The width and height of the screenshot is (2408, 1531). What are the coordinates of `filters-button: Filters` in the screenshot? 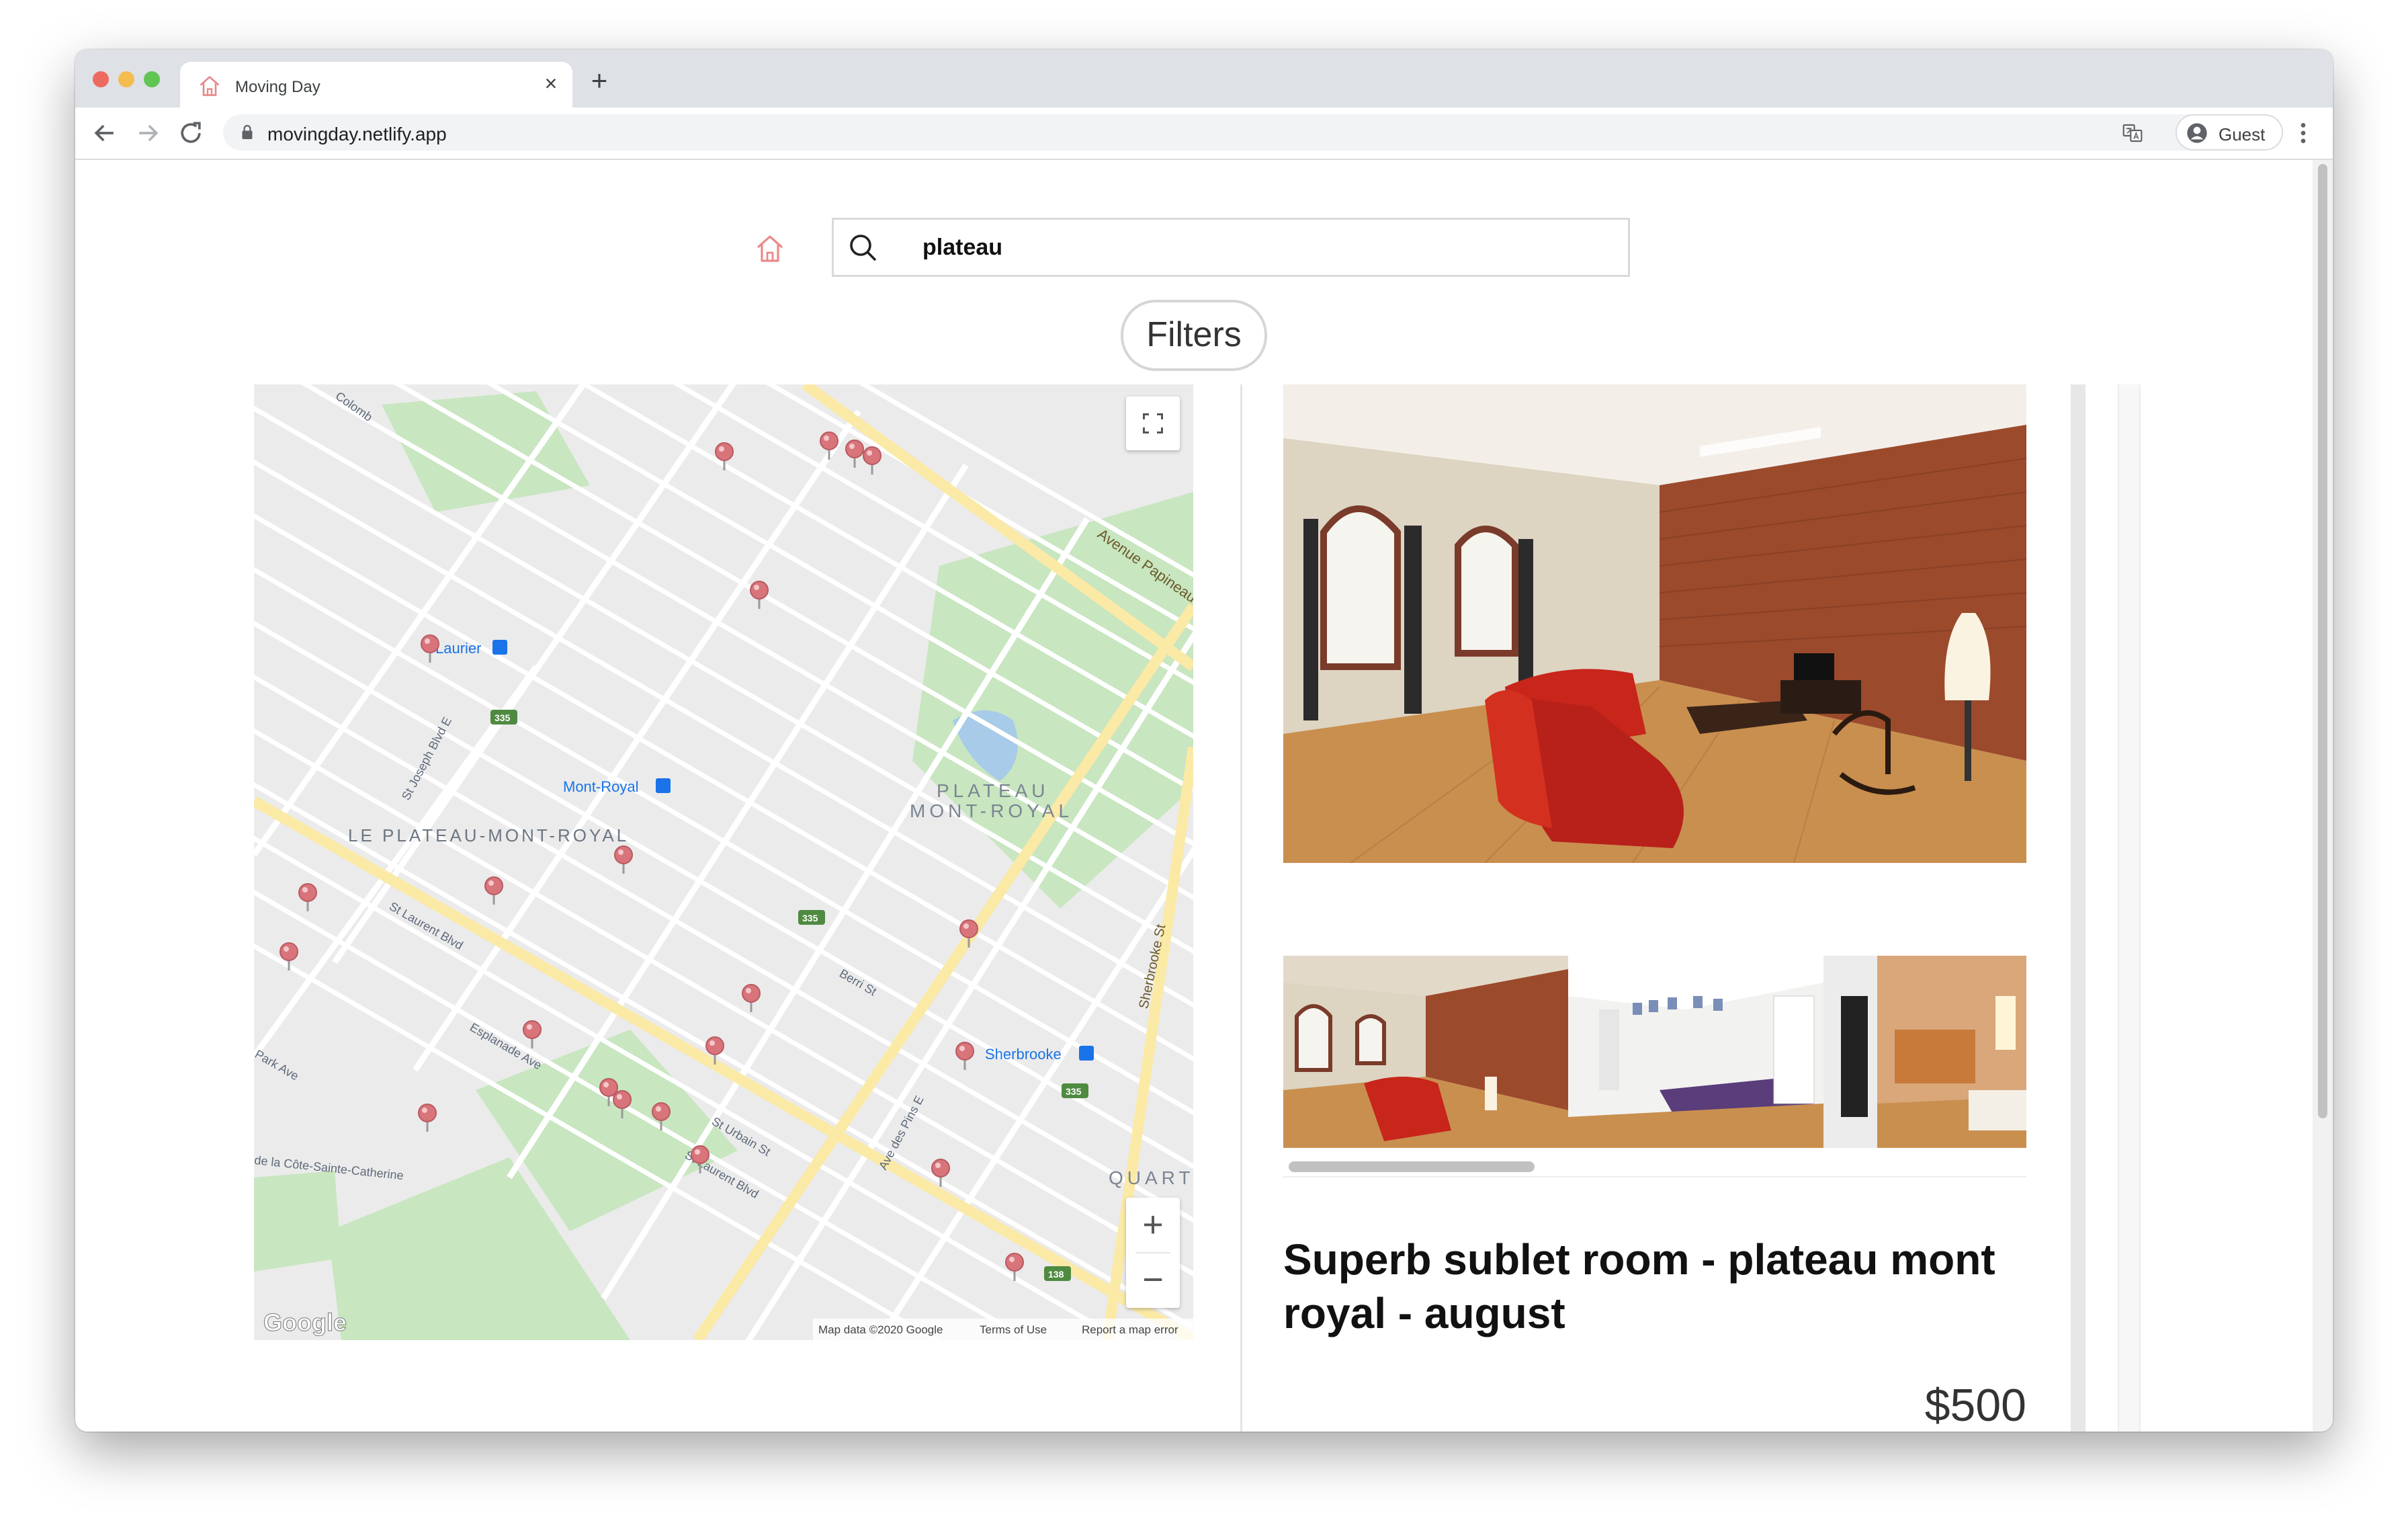 It's located at (1194, 335).